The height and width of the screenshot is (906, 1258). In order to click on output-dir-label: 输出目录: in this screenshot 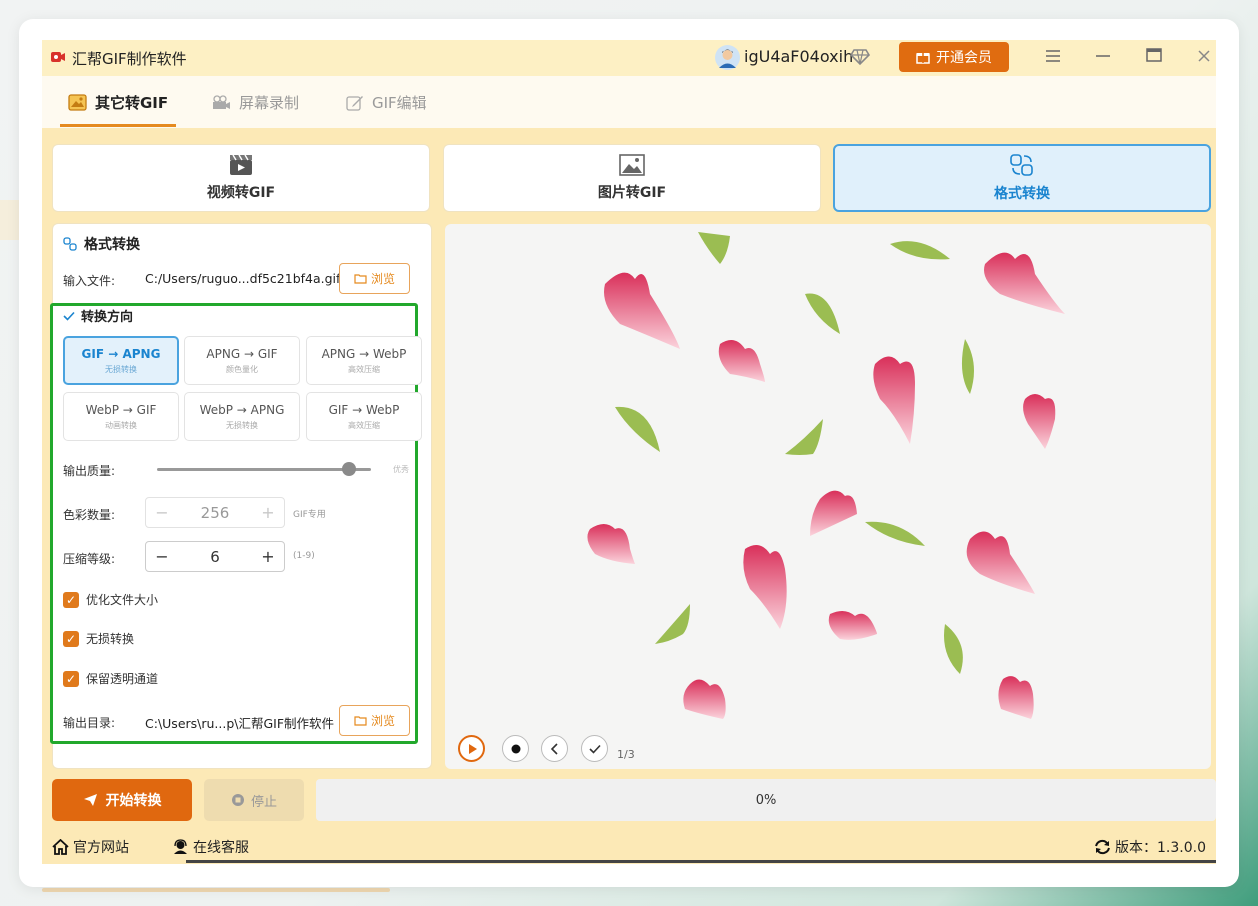, I will do `click(89, 723)`.